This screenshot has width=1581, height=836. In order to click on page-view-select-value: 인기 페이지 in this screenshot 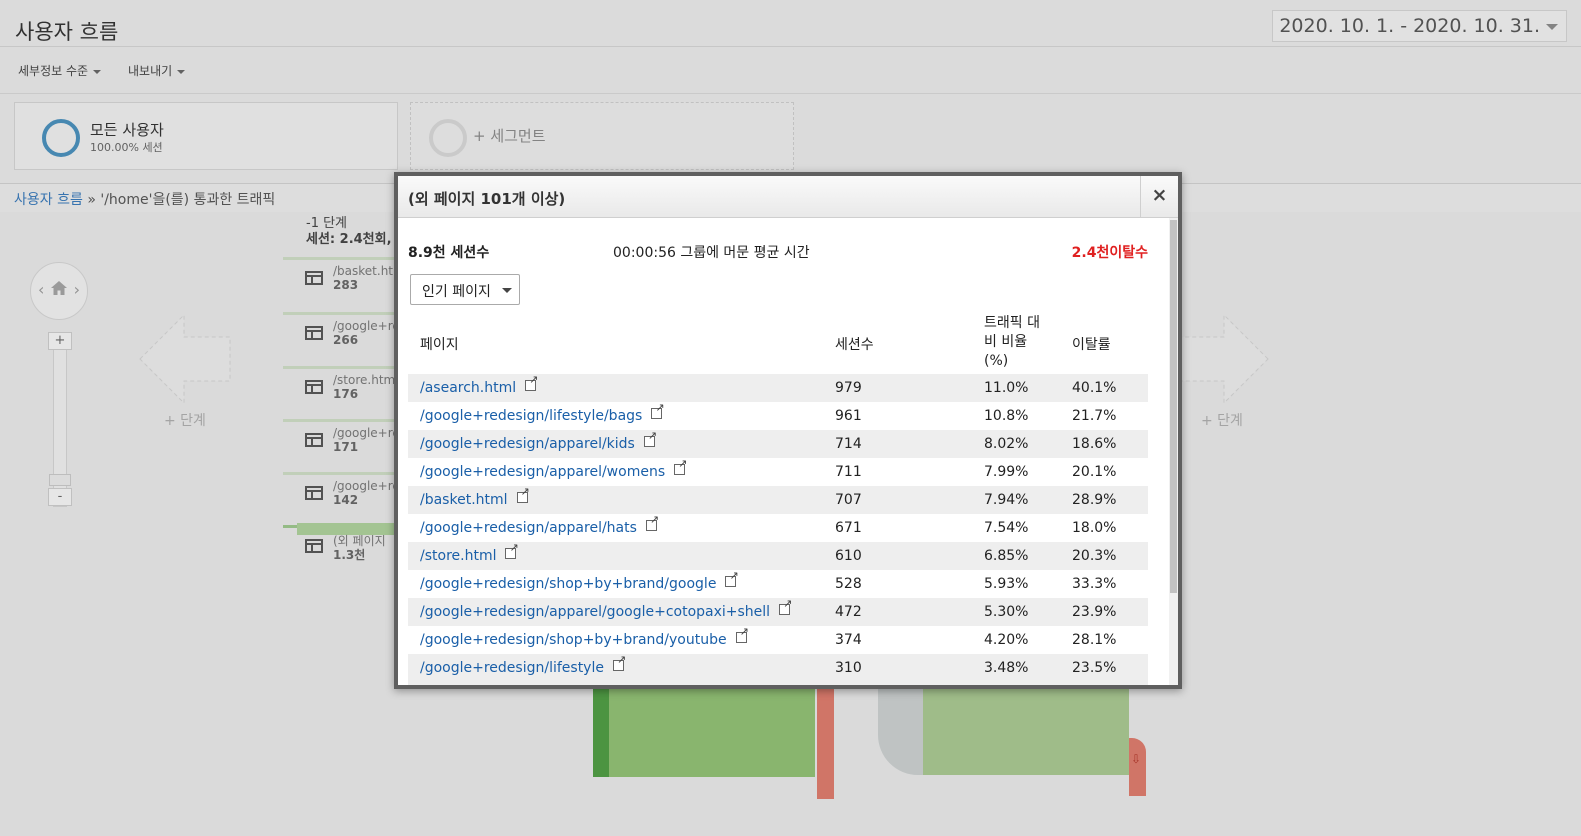, I will do `click(456, 292)`.